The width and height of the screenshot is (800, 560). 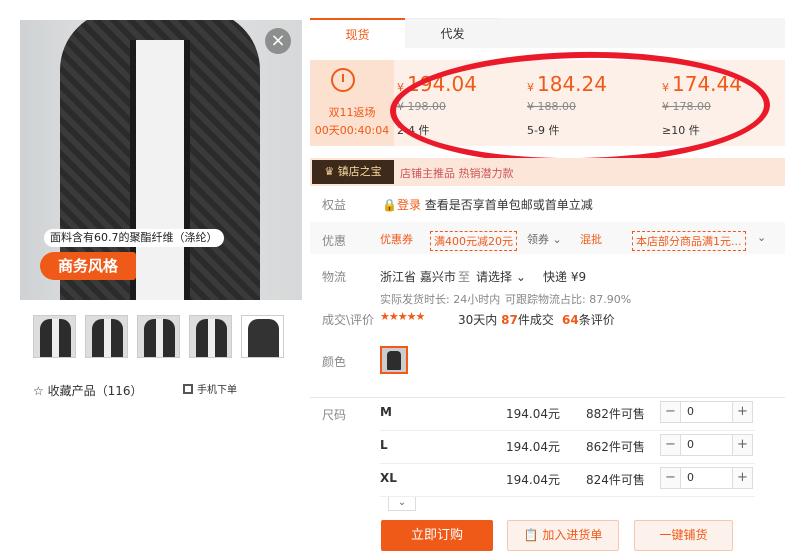 What do you see at coordinates (473, 241) in the screenshot?
I see `coupon-tag: 满400元减20元` at bounding box center [473, 241].